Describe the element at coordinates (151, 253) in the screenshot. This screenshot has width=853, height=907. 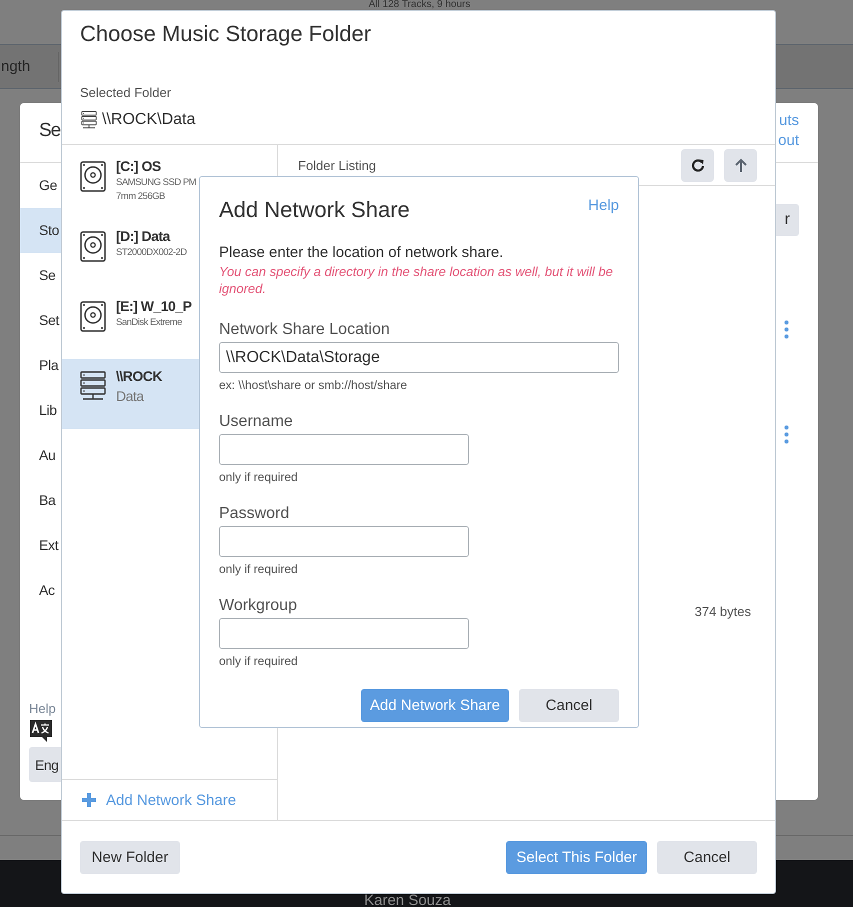
I see `location-detail: ST2000DX002-2D` at that location.